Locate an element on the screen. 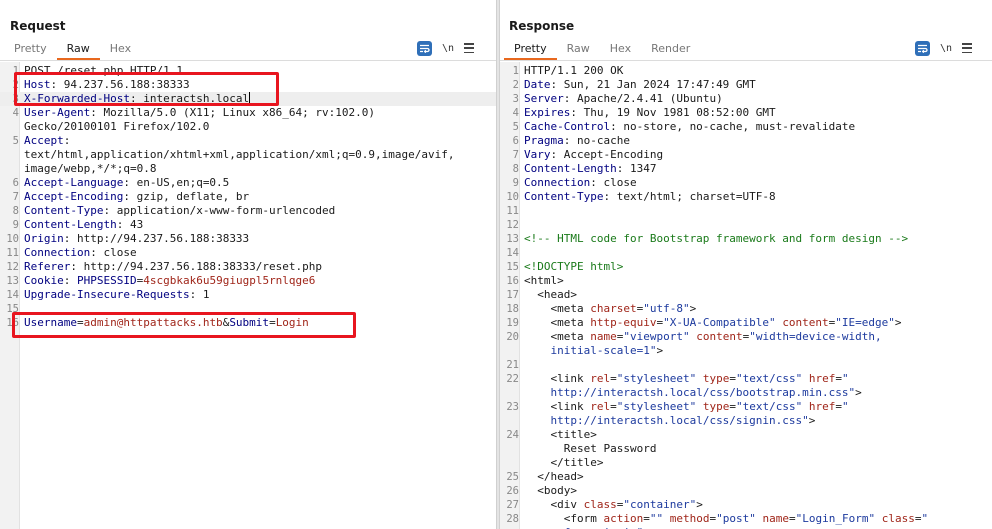 The image size is (992, 529). code-token: : gzip, deflate, br is located at coordinates (186, 196).